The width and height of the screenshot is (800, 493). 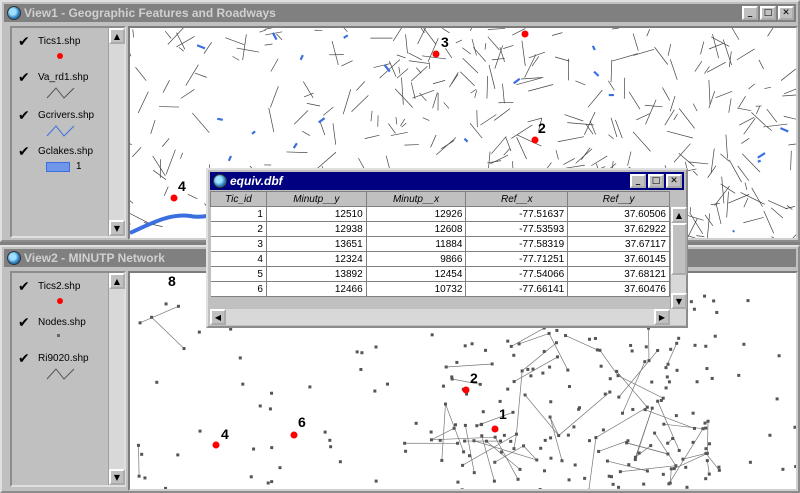 I want to click on table-row: 1 12510 12926 -77.51637 37.60506, so click(x=440, y=214).